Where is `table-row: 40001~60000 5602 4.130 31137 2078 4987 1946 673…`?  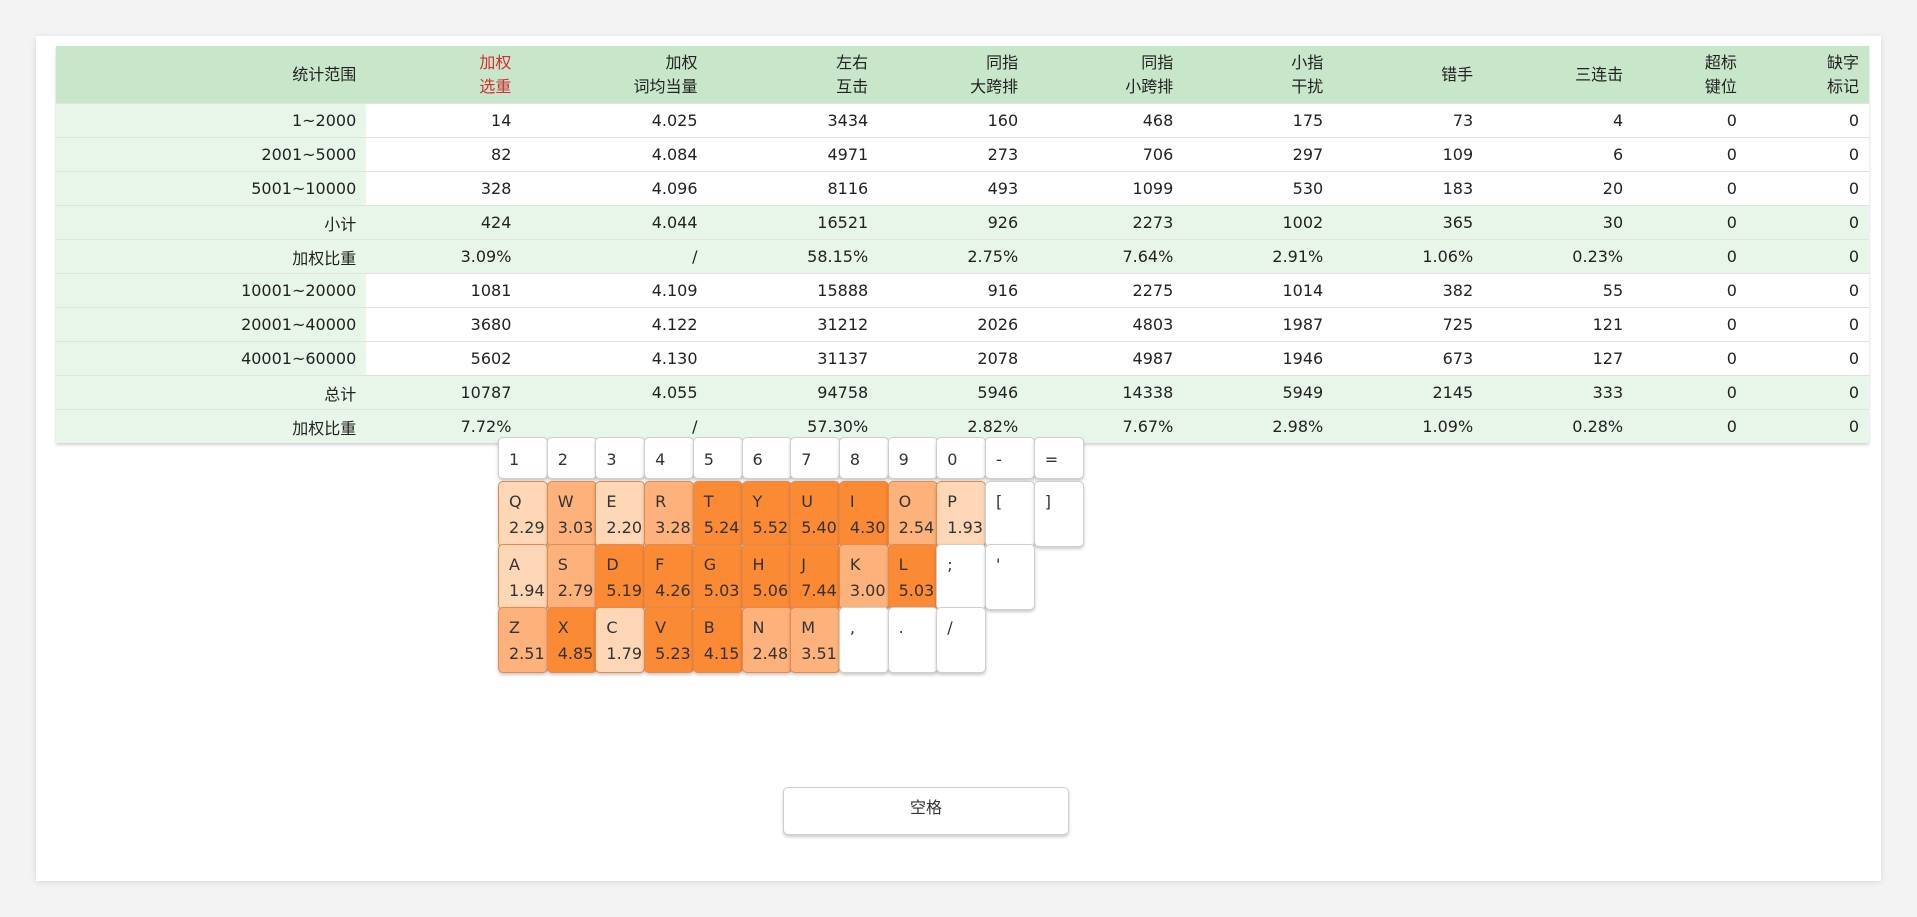
table-row: 40001~60000 5602 4.130 31137 2078 4987 1946 673… is located at coordinates (962, 358).